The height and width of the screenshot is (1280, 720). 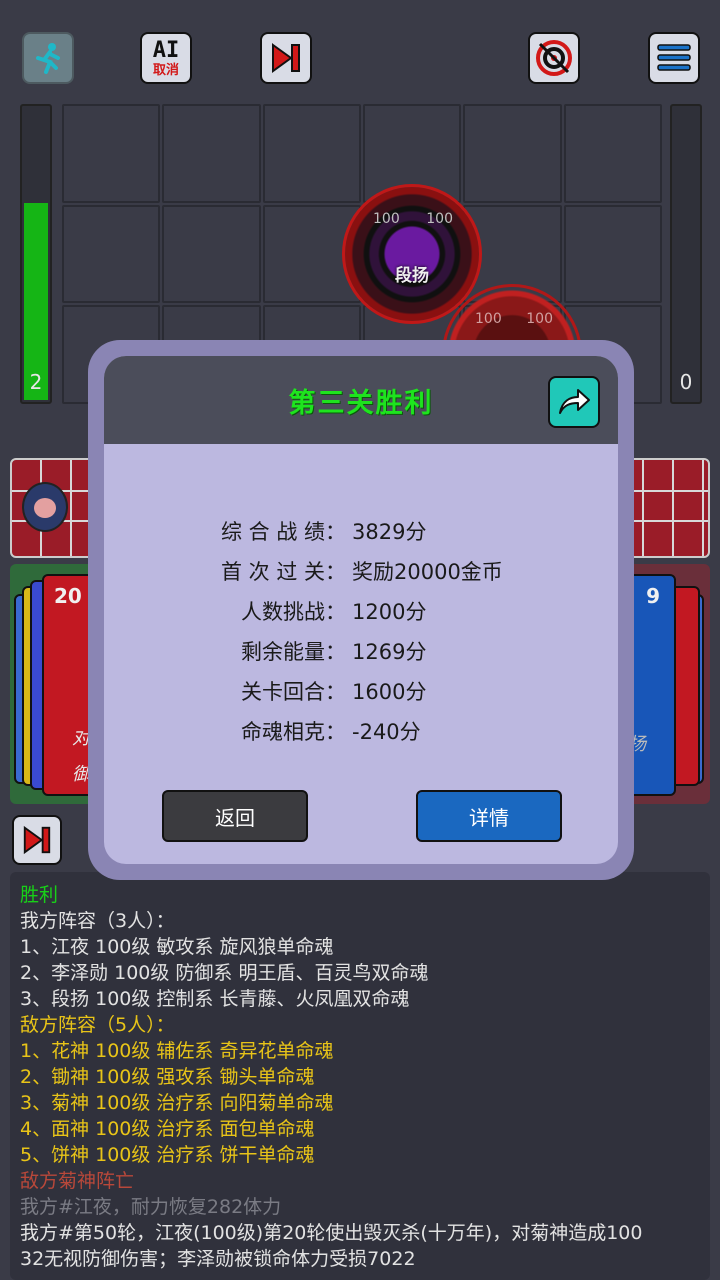 I want to click on log-line: 敌方阵容（5人）：, so click(x=97, y=1025).